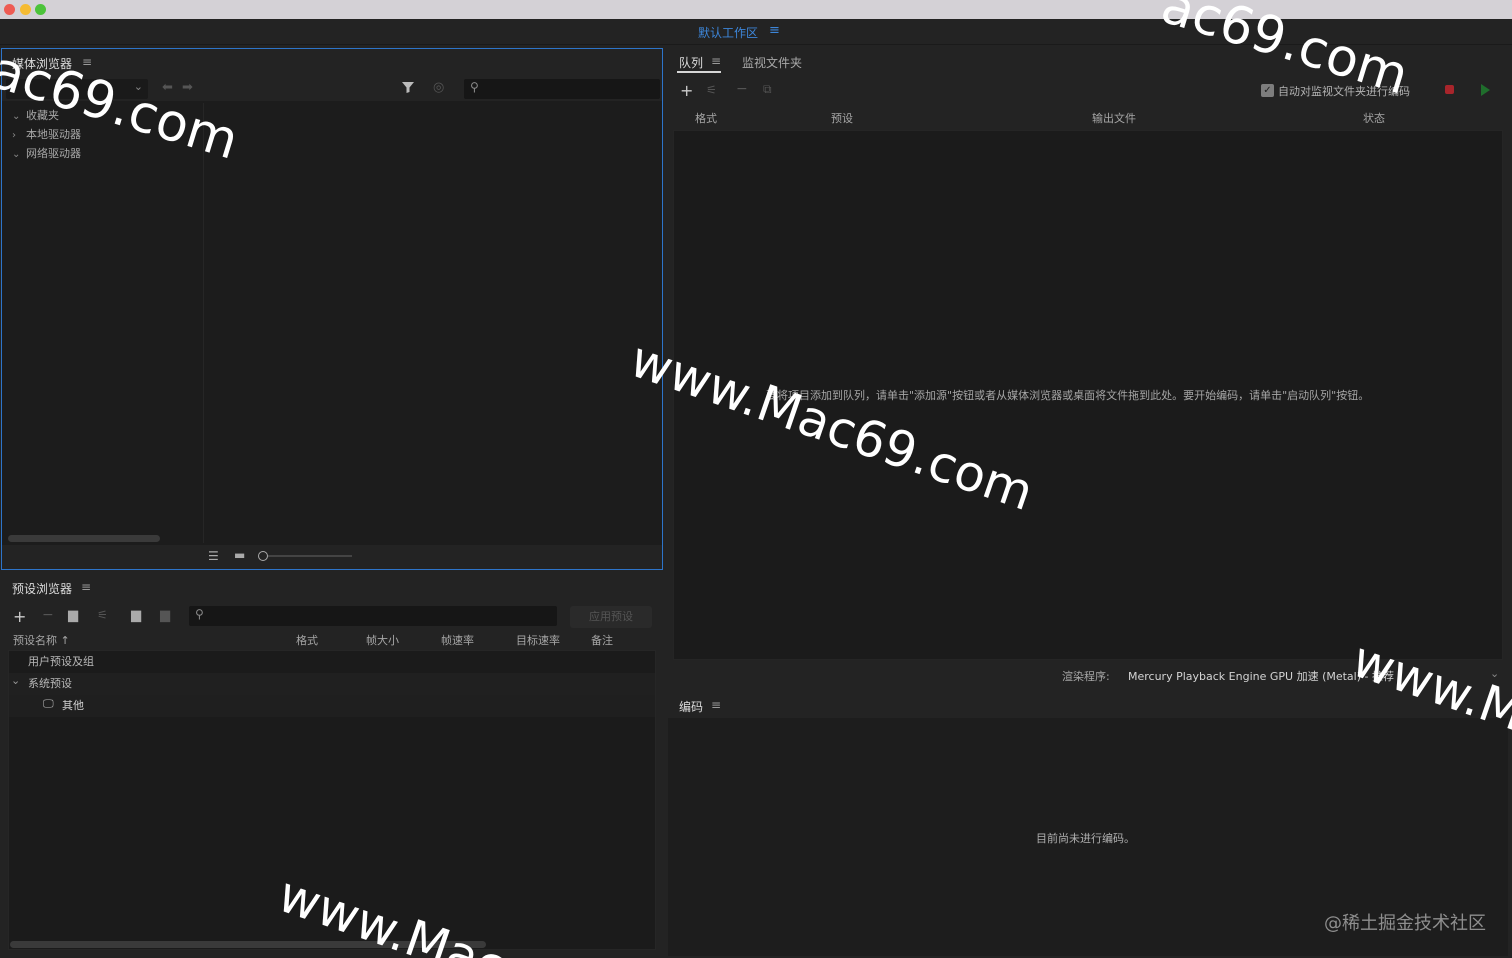 This screenshot has width=1512, height=958. I want to click on column-preset: 预设, so click(842, 118).